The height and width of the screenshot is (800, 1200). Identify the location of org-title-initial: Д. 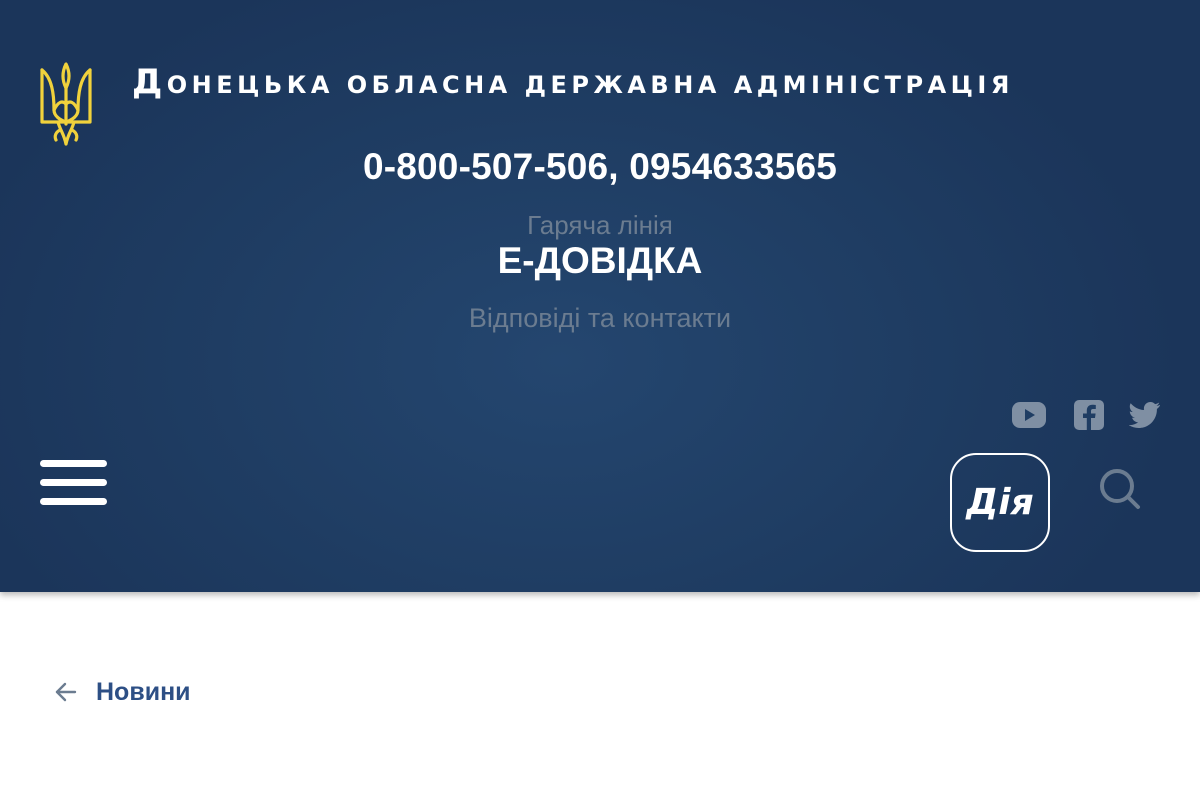
(149, 82).